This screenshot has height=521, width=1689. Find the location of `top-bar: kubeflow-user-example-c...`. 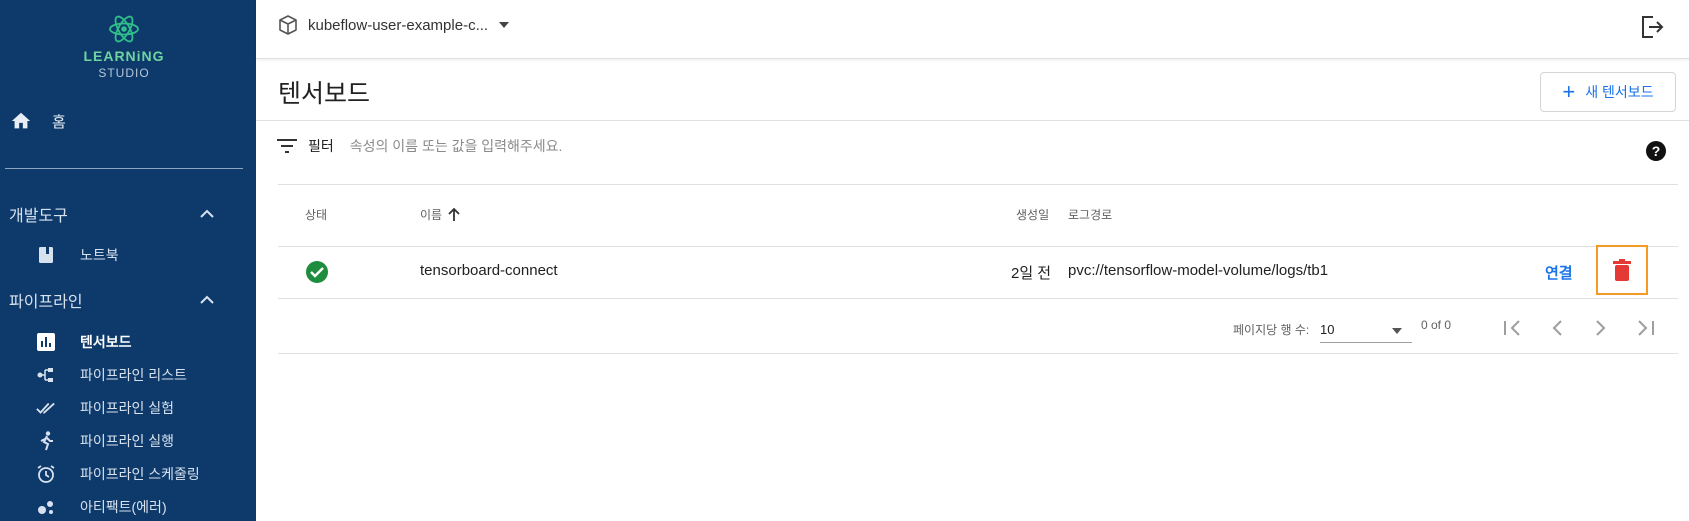

top-bar: kubeflow-user-example-c... is located at coordinates (972, 29).